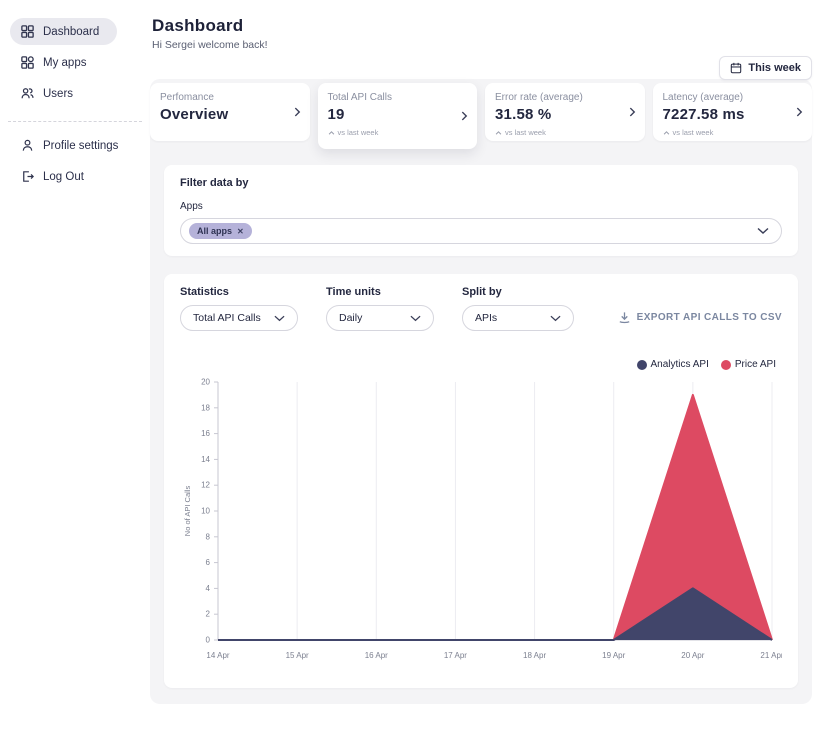  I want to click on chip-remove-icon: ✕, so click(240, 231).